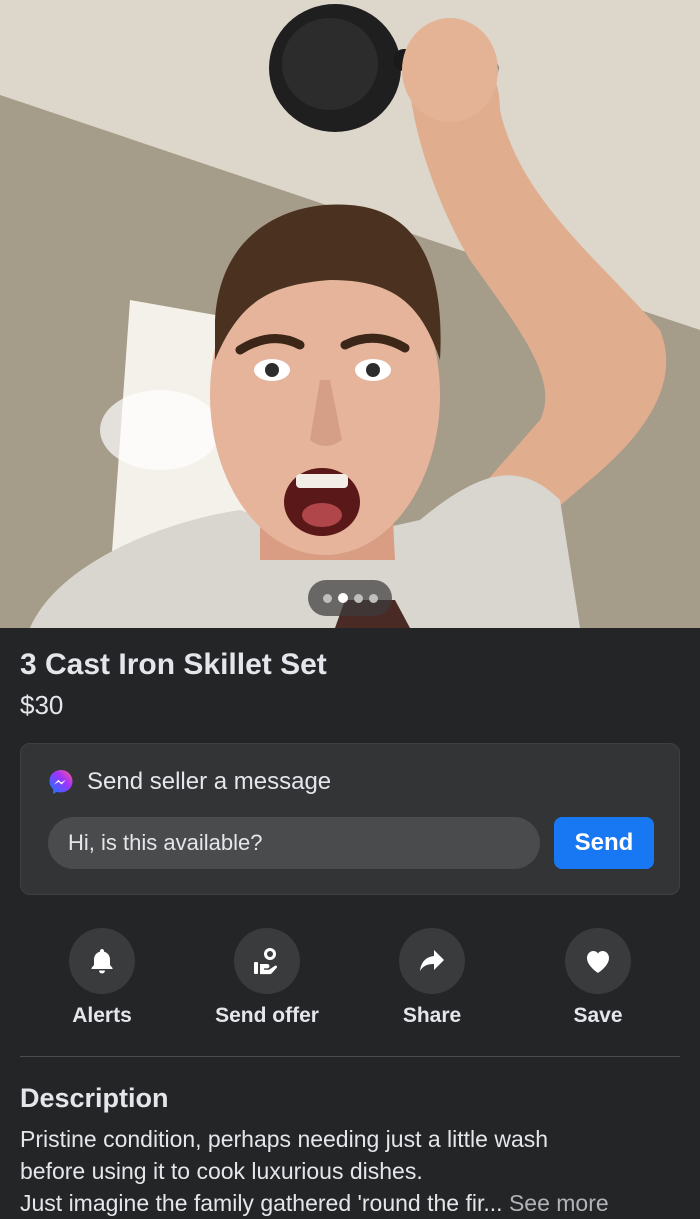  Describe the element at coordinates (42, 705) in the screenshot. I see `listing-price: $30` at that location.